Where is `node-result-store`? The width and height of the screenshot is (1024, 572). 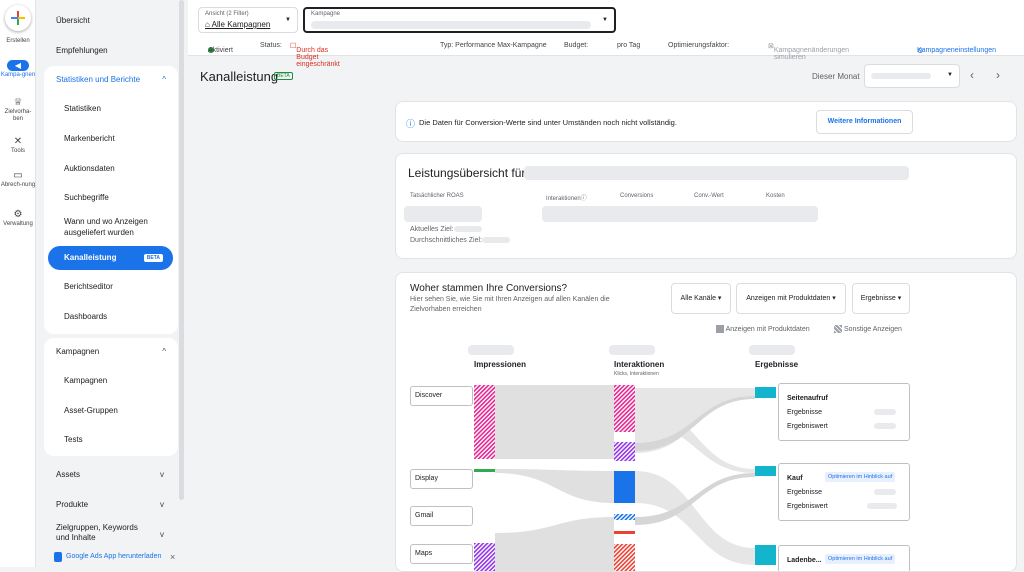 node-result-store is located at coordinates (765, 555).